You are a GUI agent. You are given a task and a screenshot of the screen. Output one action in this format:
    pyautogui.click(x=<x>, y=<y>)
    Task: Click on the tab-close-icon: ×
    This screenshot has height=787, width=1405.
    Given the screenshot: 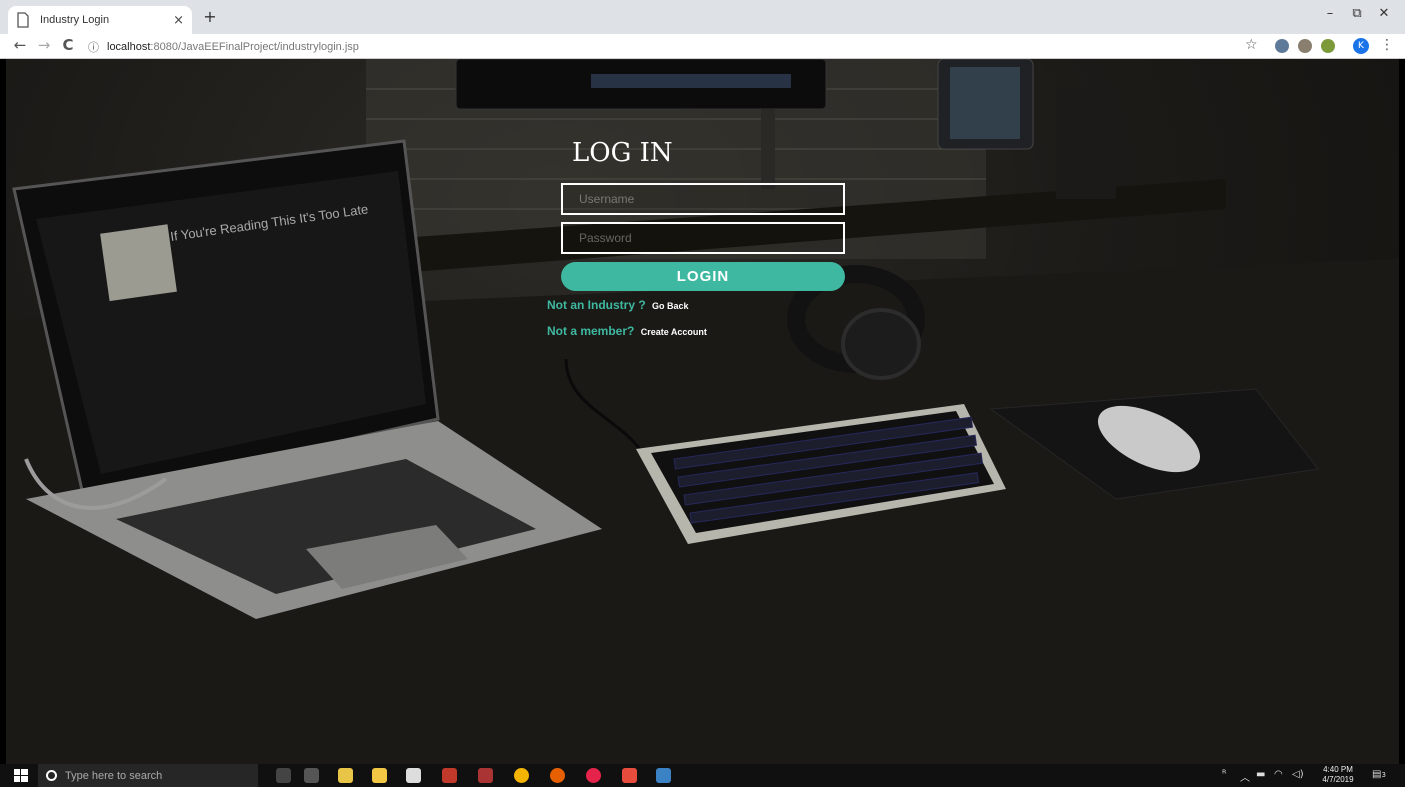 What is the action you would take?
    pyautogui.click(x=178, y=20)
    